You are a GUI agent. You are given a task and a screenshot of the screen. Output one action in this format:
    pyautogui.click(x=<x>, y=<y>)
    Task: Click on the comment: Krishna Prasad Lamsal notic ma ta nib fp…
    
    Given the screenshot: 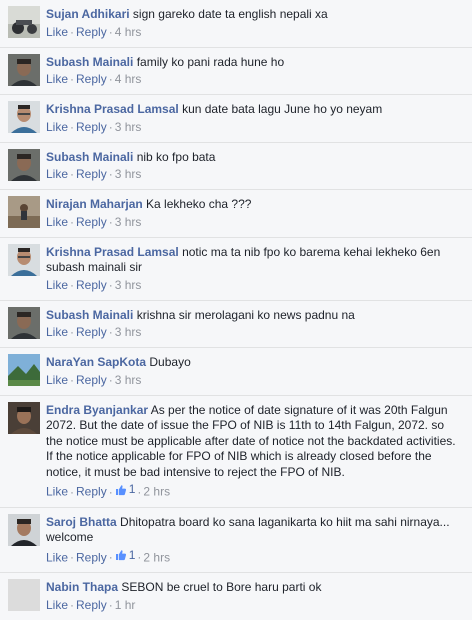 What is the action you would take?
    pyautogui.click(x=236, y=268)
    